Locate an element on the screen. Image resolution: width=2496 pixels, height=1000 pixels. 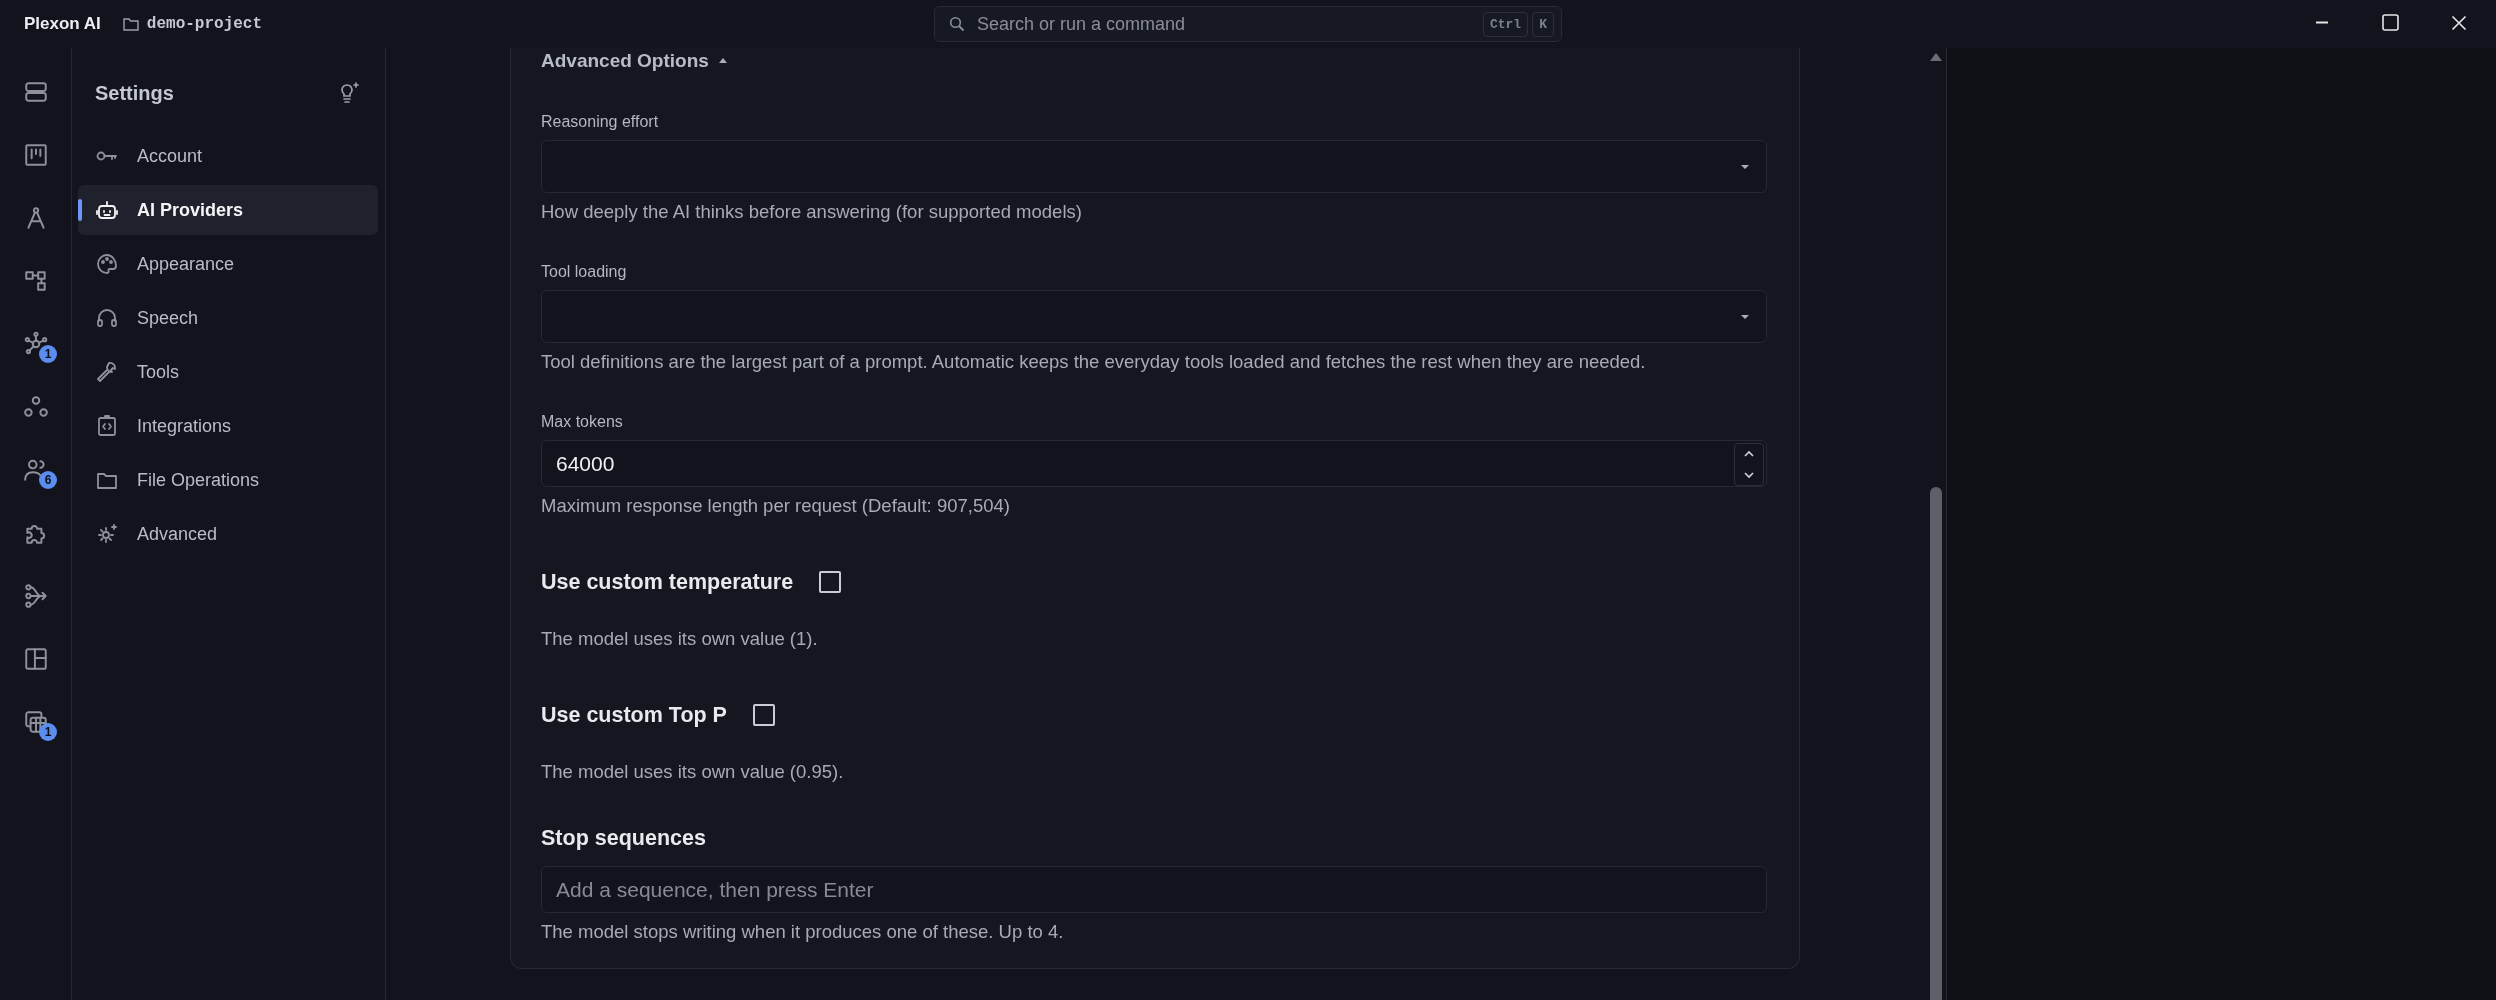
app-name: Plexon AI is located at coordinates (62, 24).